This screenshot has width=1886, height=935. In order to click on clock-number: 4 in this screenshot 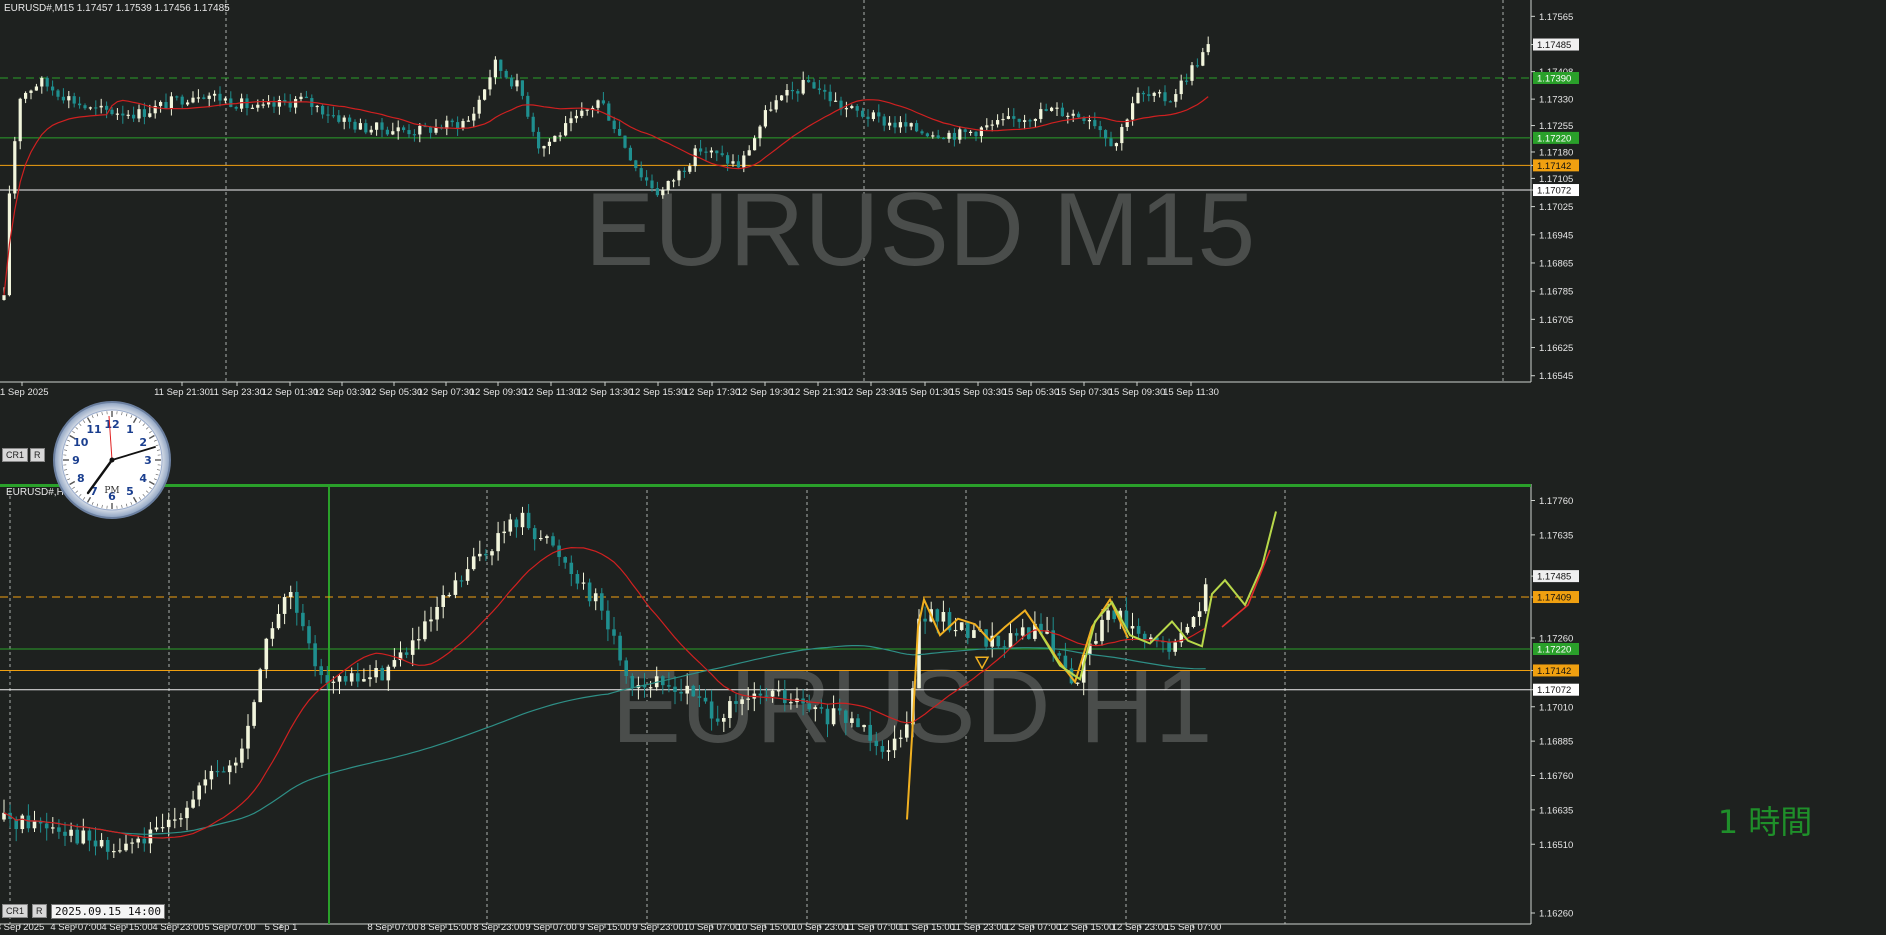, I will do `click(143, 478)`.